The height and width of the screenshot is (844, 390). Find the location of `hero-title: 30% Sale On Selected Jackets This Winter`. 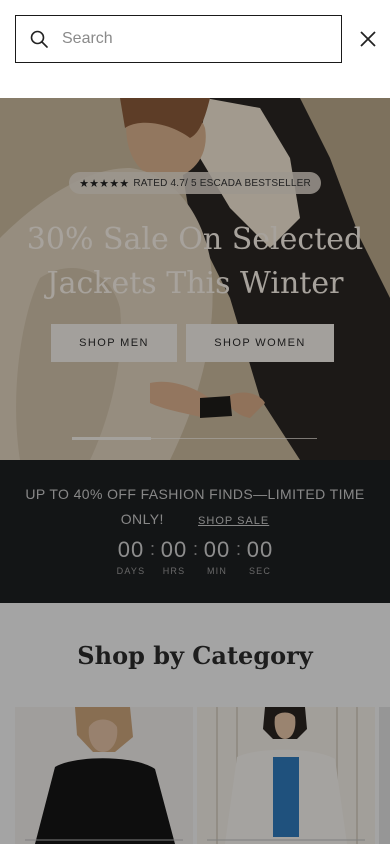

hero-title: 30% Sale On Selected Jackets This Winter is located at coordinates (195, 261).